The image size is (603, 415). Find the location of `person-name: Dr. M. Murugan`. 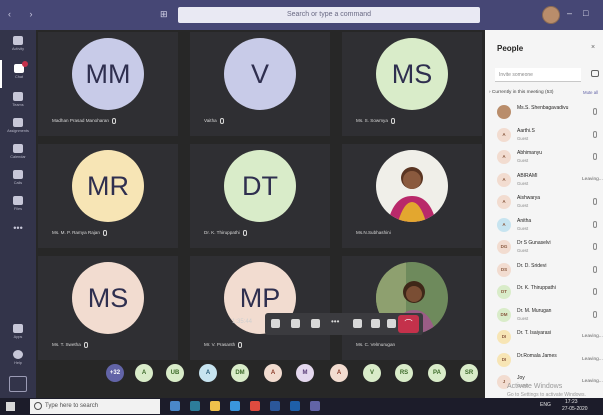

person-name: Dr. M. Murugan is located at coordinates (534, 310).